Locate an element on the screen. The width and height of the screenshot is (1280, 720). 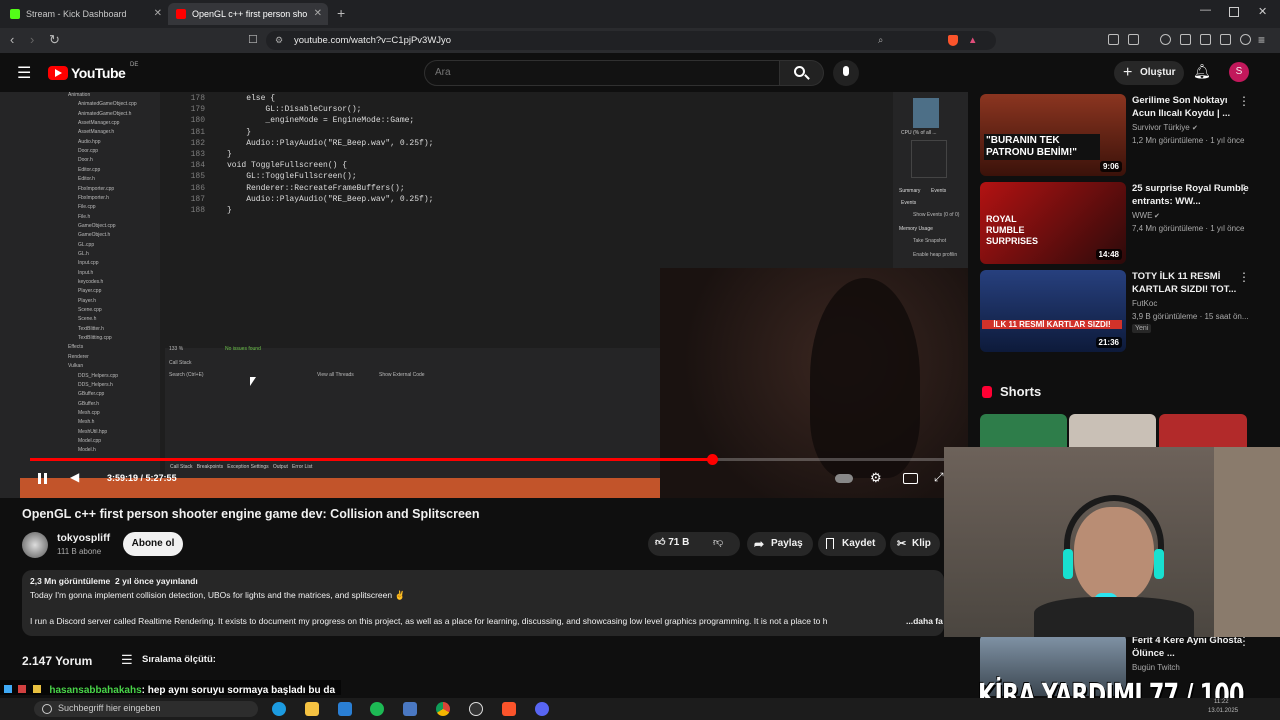
video-duration: 14:48 is located at coordinates (1108, 254).